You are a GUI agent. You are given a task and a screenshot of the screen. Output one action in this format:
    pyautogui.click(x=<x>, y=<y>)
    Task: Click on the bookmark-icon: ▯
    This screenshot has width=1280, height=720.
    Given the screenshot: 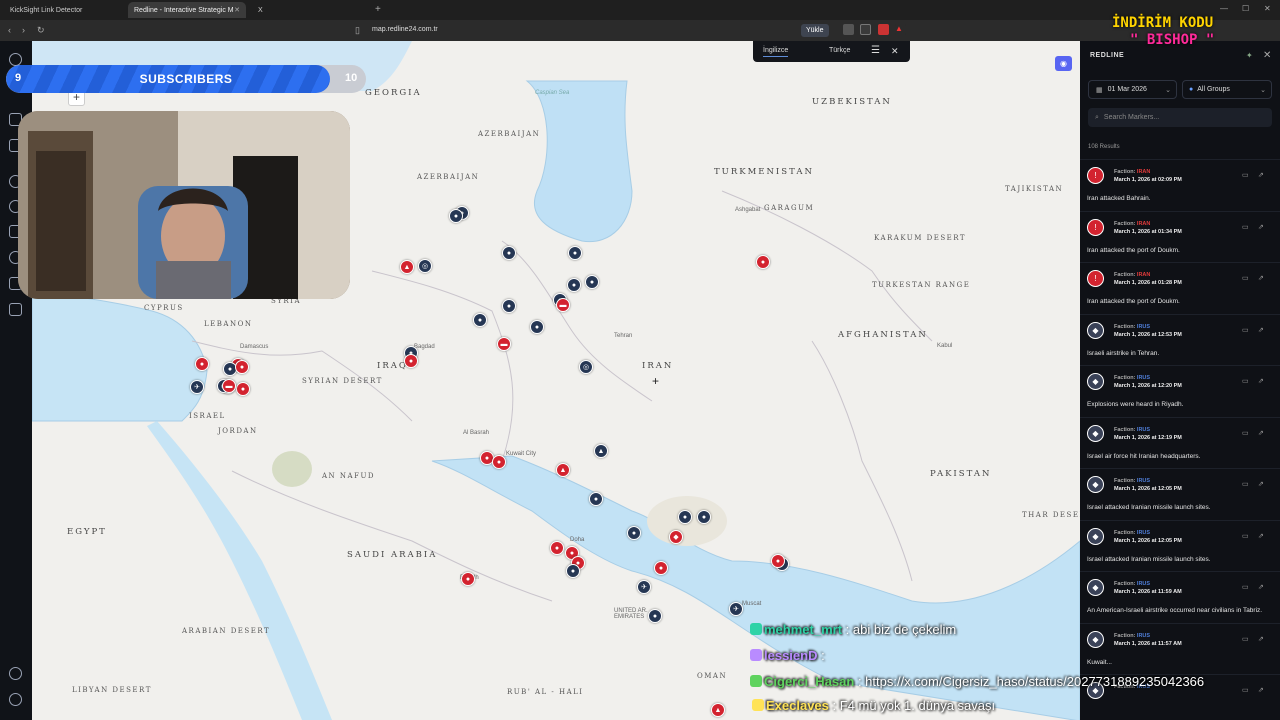 What is the action you would take?
    pyautogui.click(x=357, y=30)
    